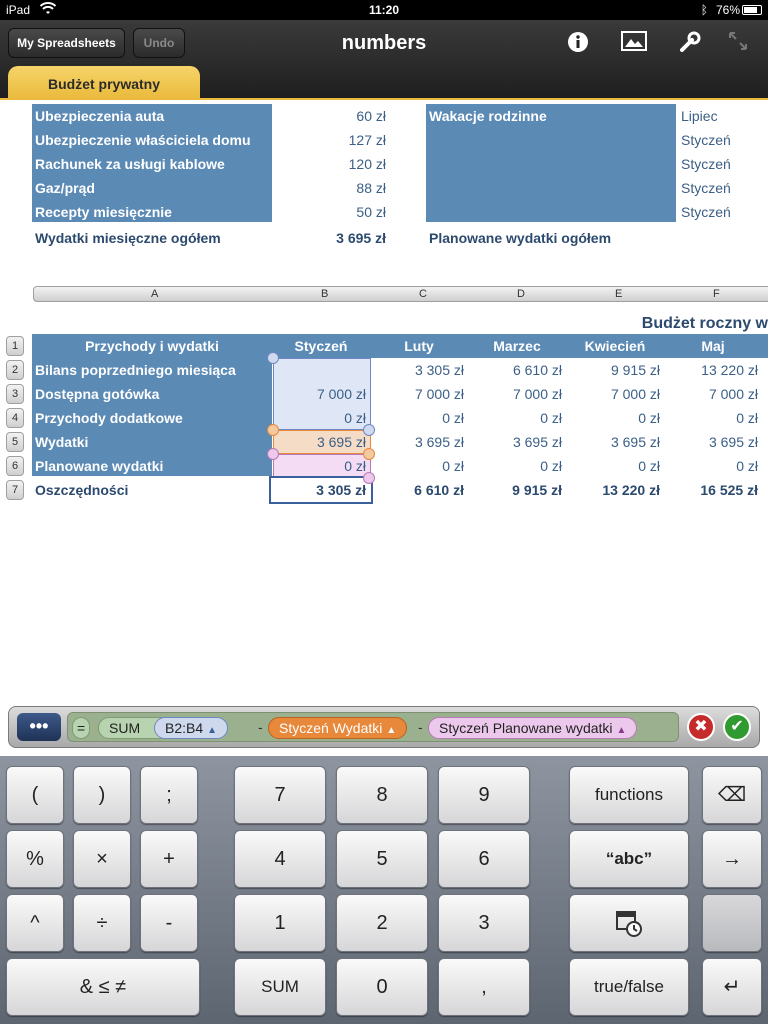  What do you see at coordinates (629, 795) in the screenshot?
I see `key-functions: functions` at bounding box center [629, 795].